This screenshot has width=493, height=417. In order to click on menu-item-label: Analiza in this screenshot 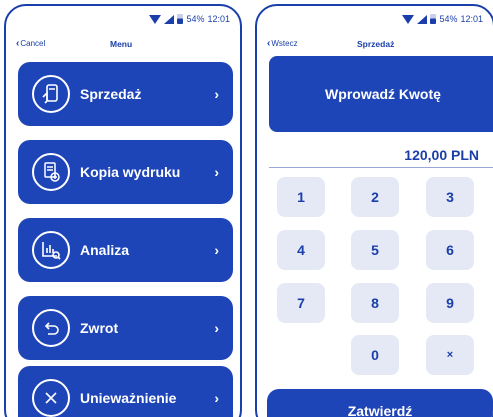, I will do `click(105, 250)`.